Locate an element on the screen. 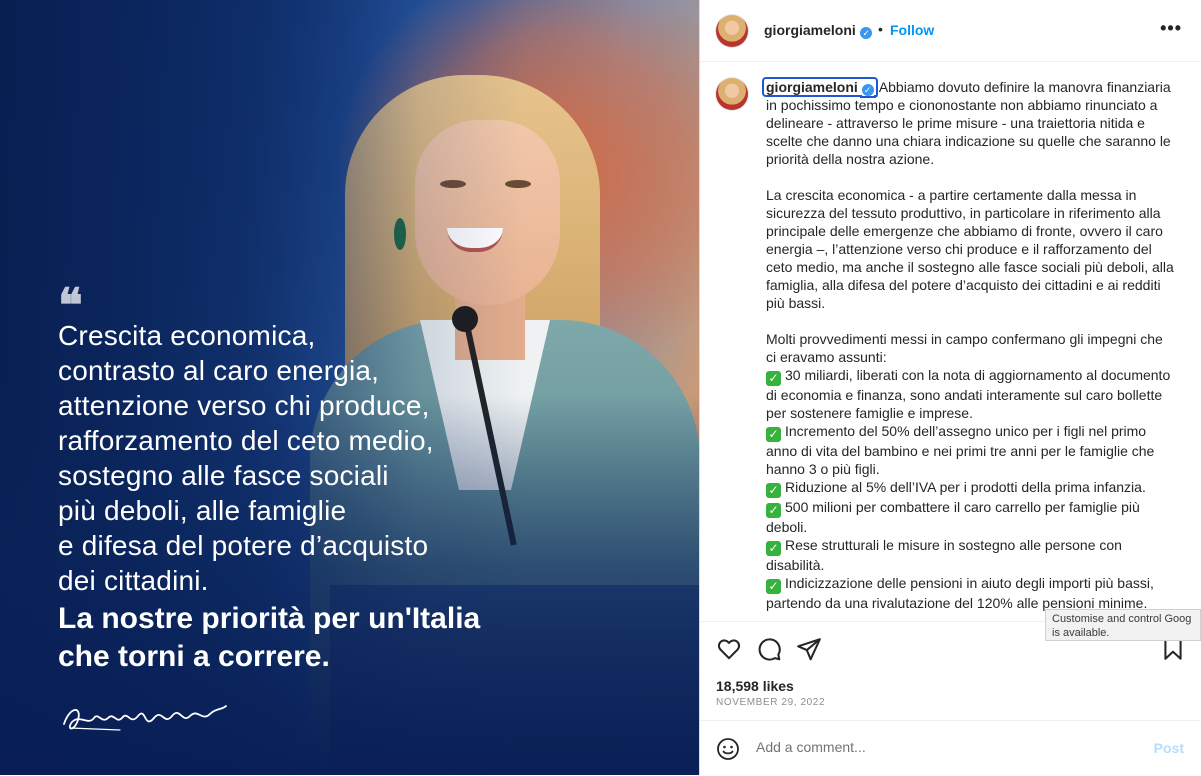 Image resolution: width=1201 pixels, height=776 pixels. quote-line: rafforzamento del ceto medio, is located at coordinates (246, 440).